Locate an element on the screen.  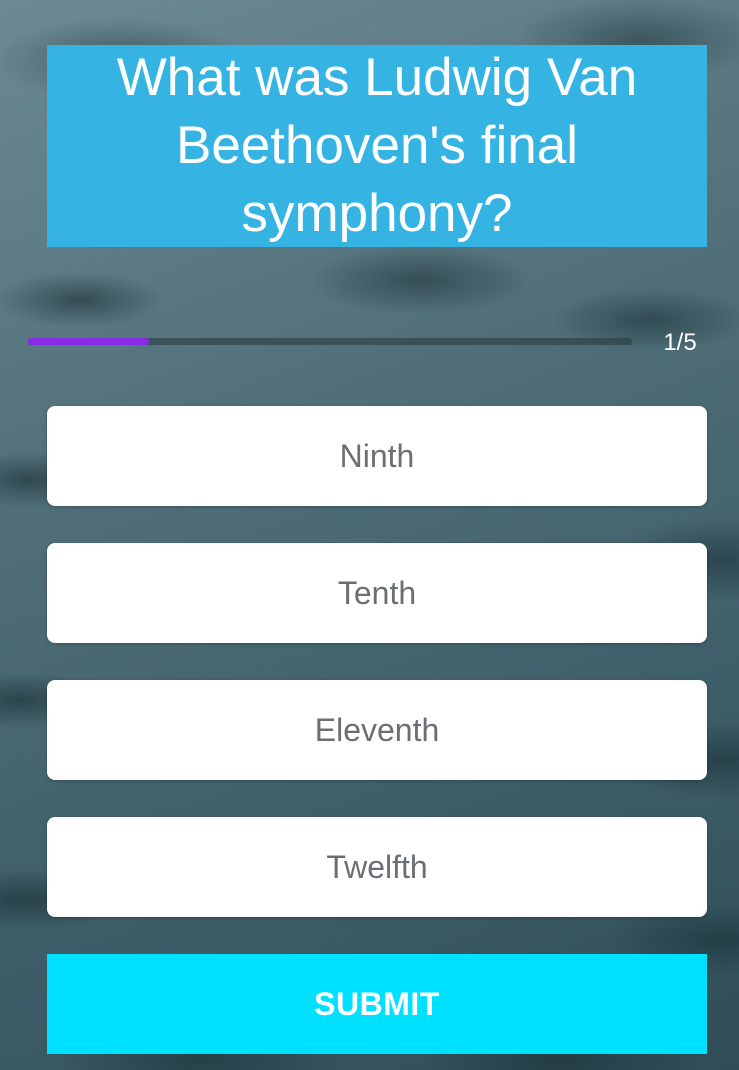
submit-button-label: SUBMIT is located at coordinates (377, 1003).